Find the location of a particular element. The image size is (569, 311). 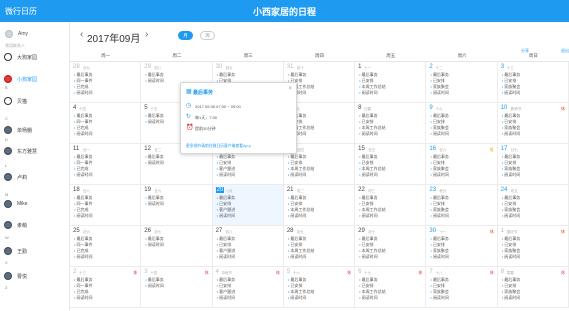

contact-item: 曹悦 is located at coordinates (35, 276).